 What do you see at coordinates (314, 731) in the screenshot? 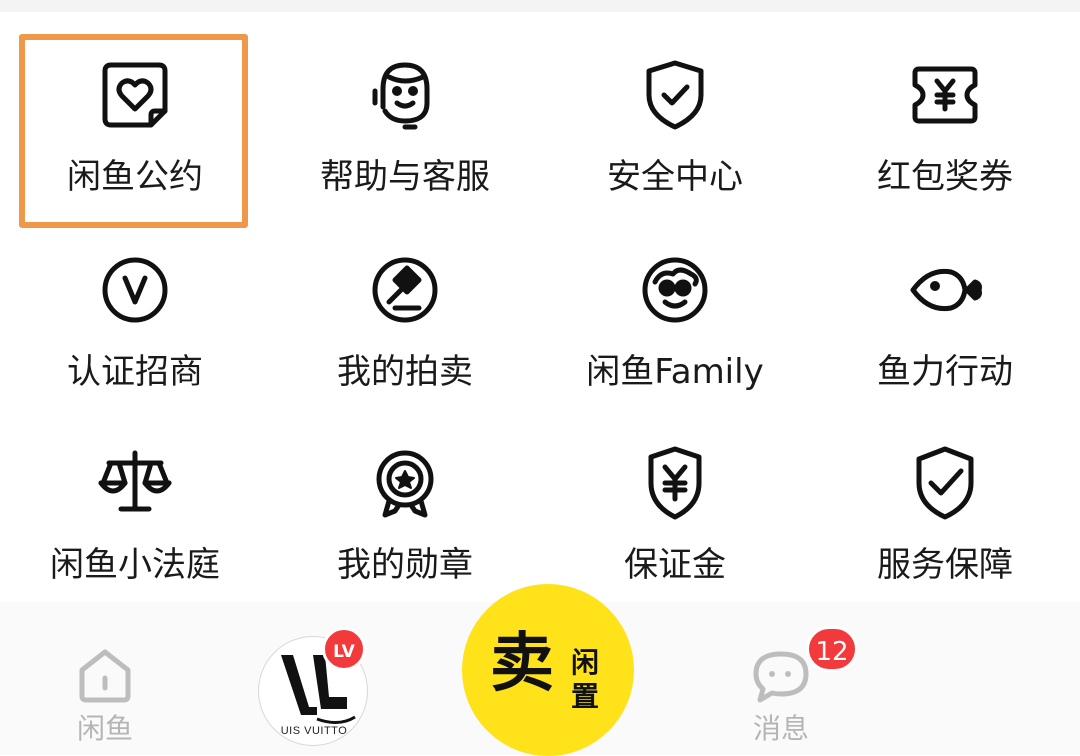
I see `avatar-brand-text: UIS VUITTO` at bounding box center [314, 731].